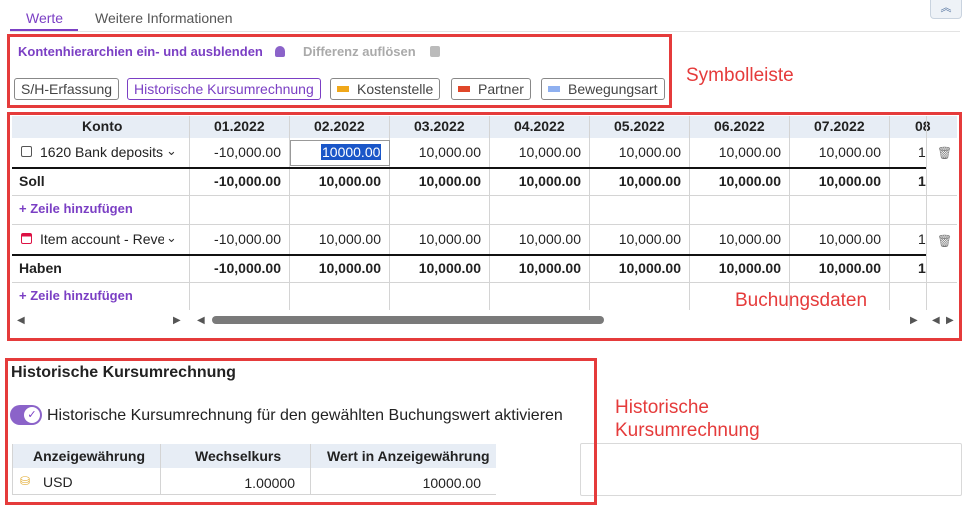  Describe the element at coordinates (44, 18) in the screenshot. I see `tab-werte: Werte` at that location.